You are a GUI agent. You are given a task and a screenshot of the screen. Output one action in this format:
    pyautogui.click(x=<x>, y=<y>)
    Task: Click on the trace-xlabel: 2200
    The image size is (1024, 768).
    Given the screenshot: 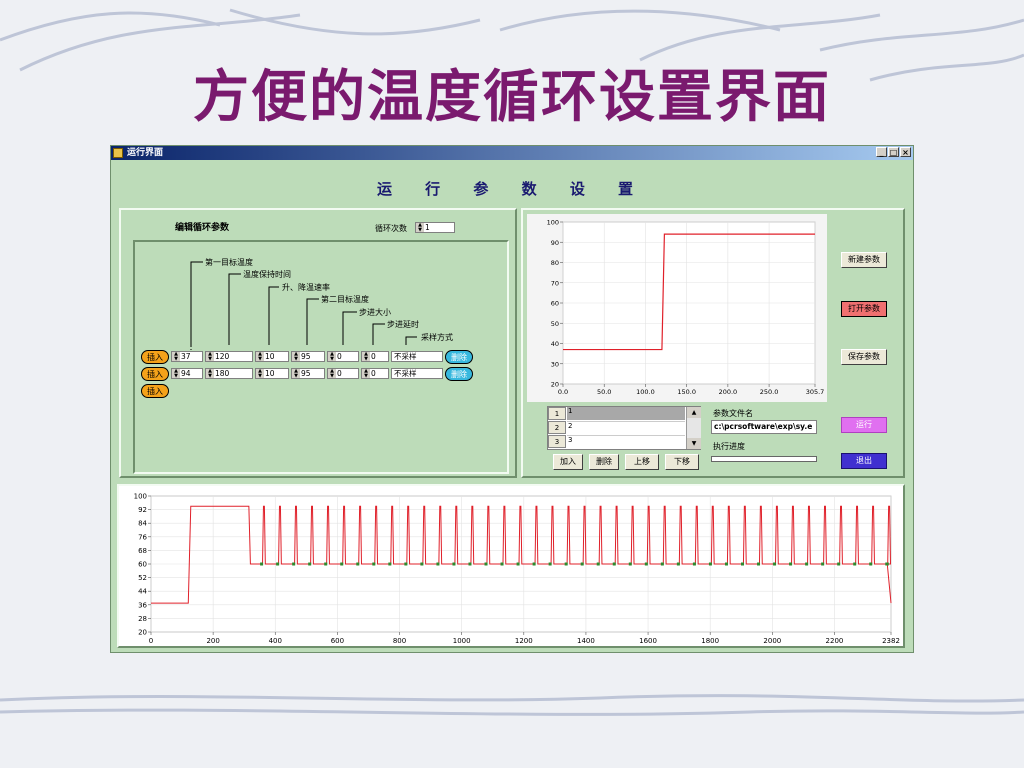 What is the action you would take?
    pyautogui.click(x=835, y=641)
    